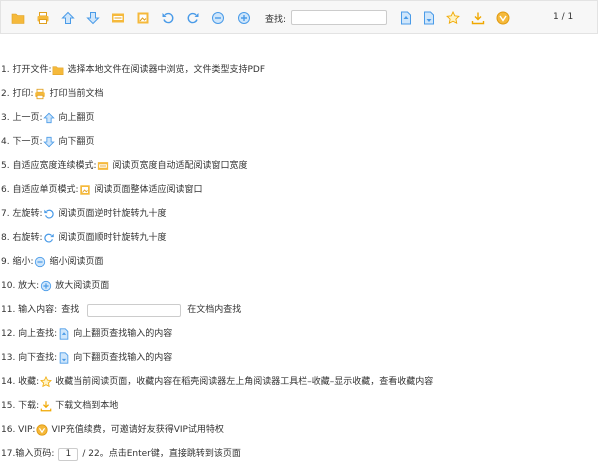 This screenshot has width=600, height=464. I want to click on toolbar: 查找: 1 / 1, so click(299, 17).